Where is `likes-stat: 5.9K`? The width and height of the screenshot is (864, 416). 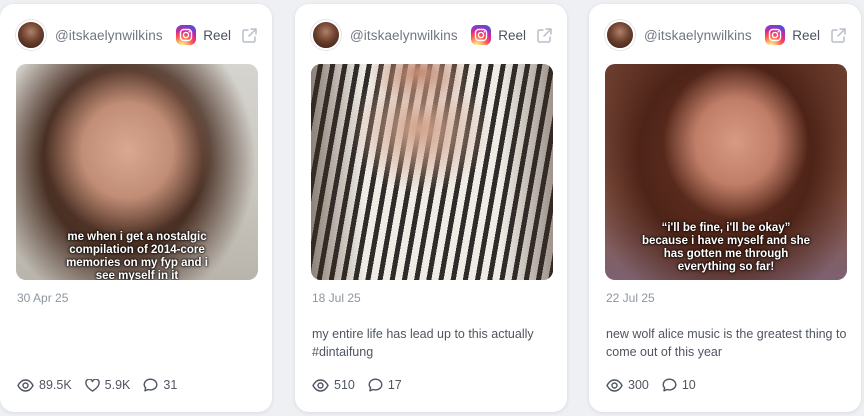
likes-stat: 5.9K is located at coordinates (107, 385).